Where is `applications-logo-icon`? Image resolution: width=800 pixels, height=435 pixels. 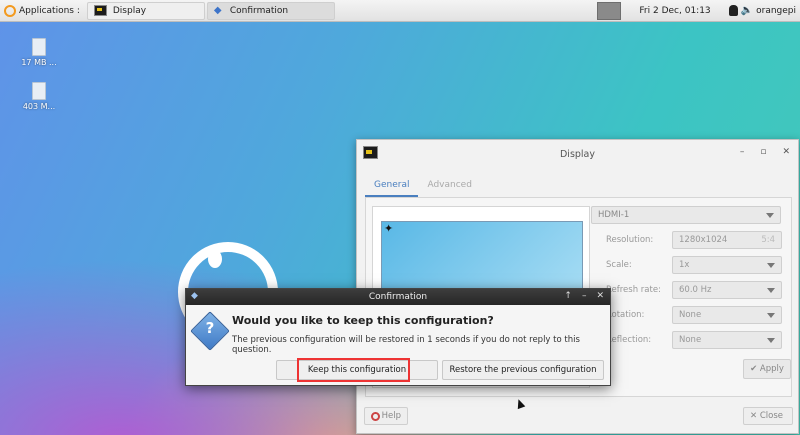
applications-logo-icon is located at coordinates (10, 10).